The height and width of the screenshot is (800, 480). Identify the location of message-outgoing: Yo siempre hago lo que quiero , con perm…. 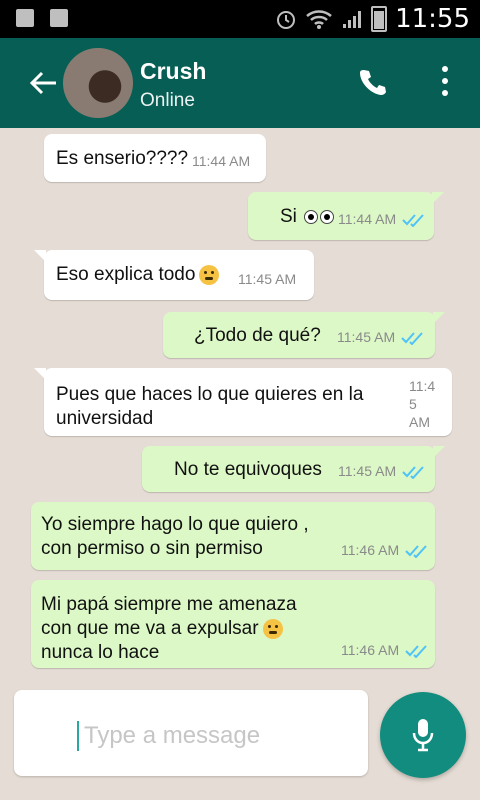
(233, 536).